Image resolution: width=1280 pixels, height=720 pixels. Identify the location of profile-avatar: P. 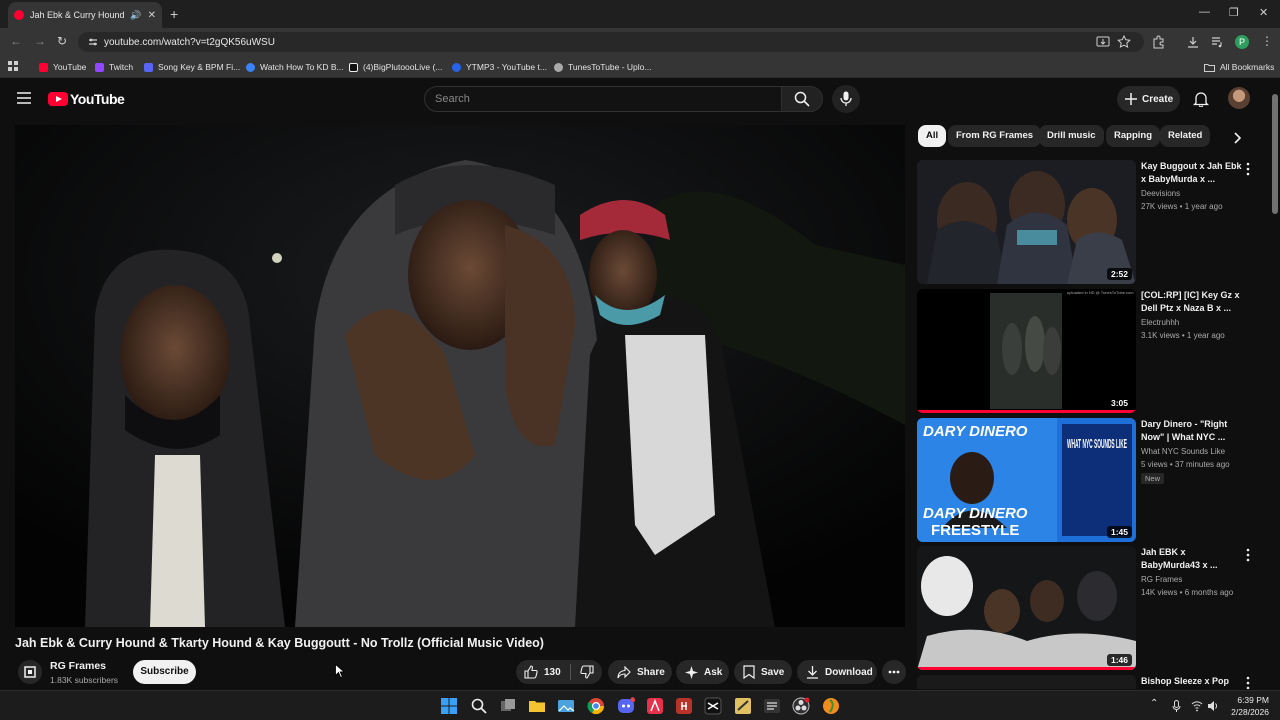
(1242, 42).